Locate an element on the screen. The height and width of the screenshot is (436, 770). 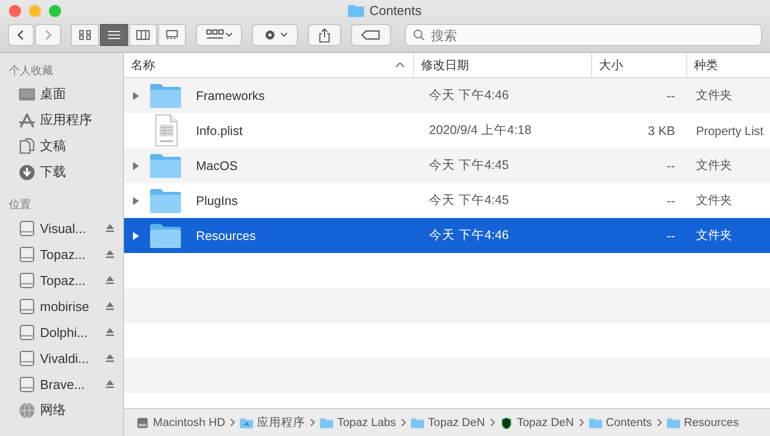
apps-folder-icon is located at coordinates (247, 422).